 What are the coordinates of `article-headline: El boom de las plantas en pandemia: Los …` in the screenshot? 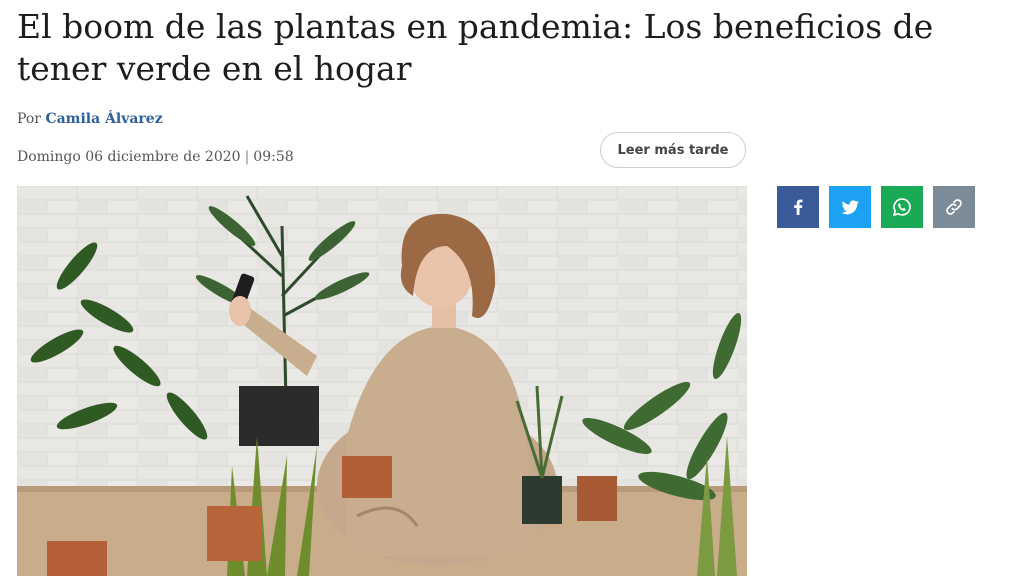 It's located at (475, 47).